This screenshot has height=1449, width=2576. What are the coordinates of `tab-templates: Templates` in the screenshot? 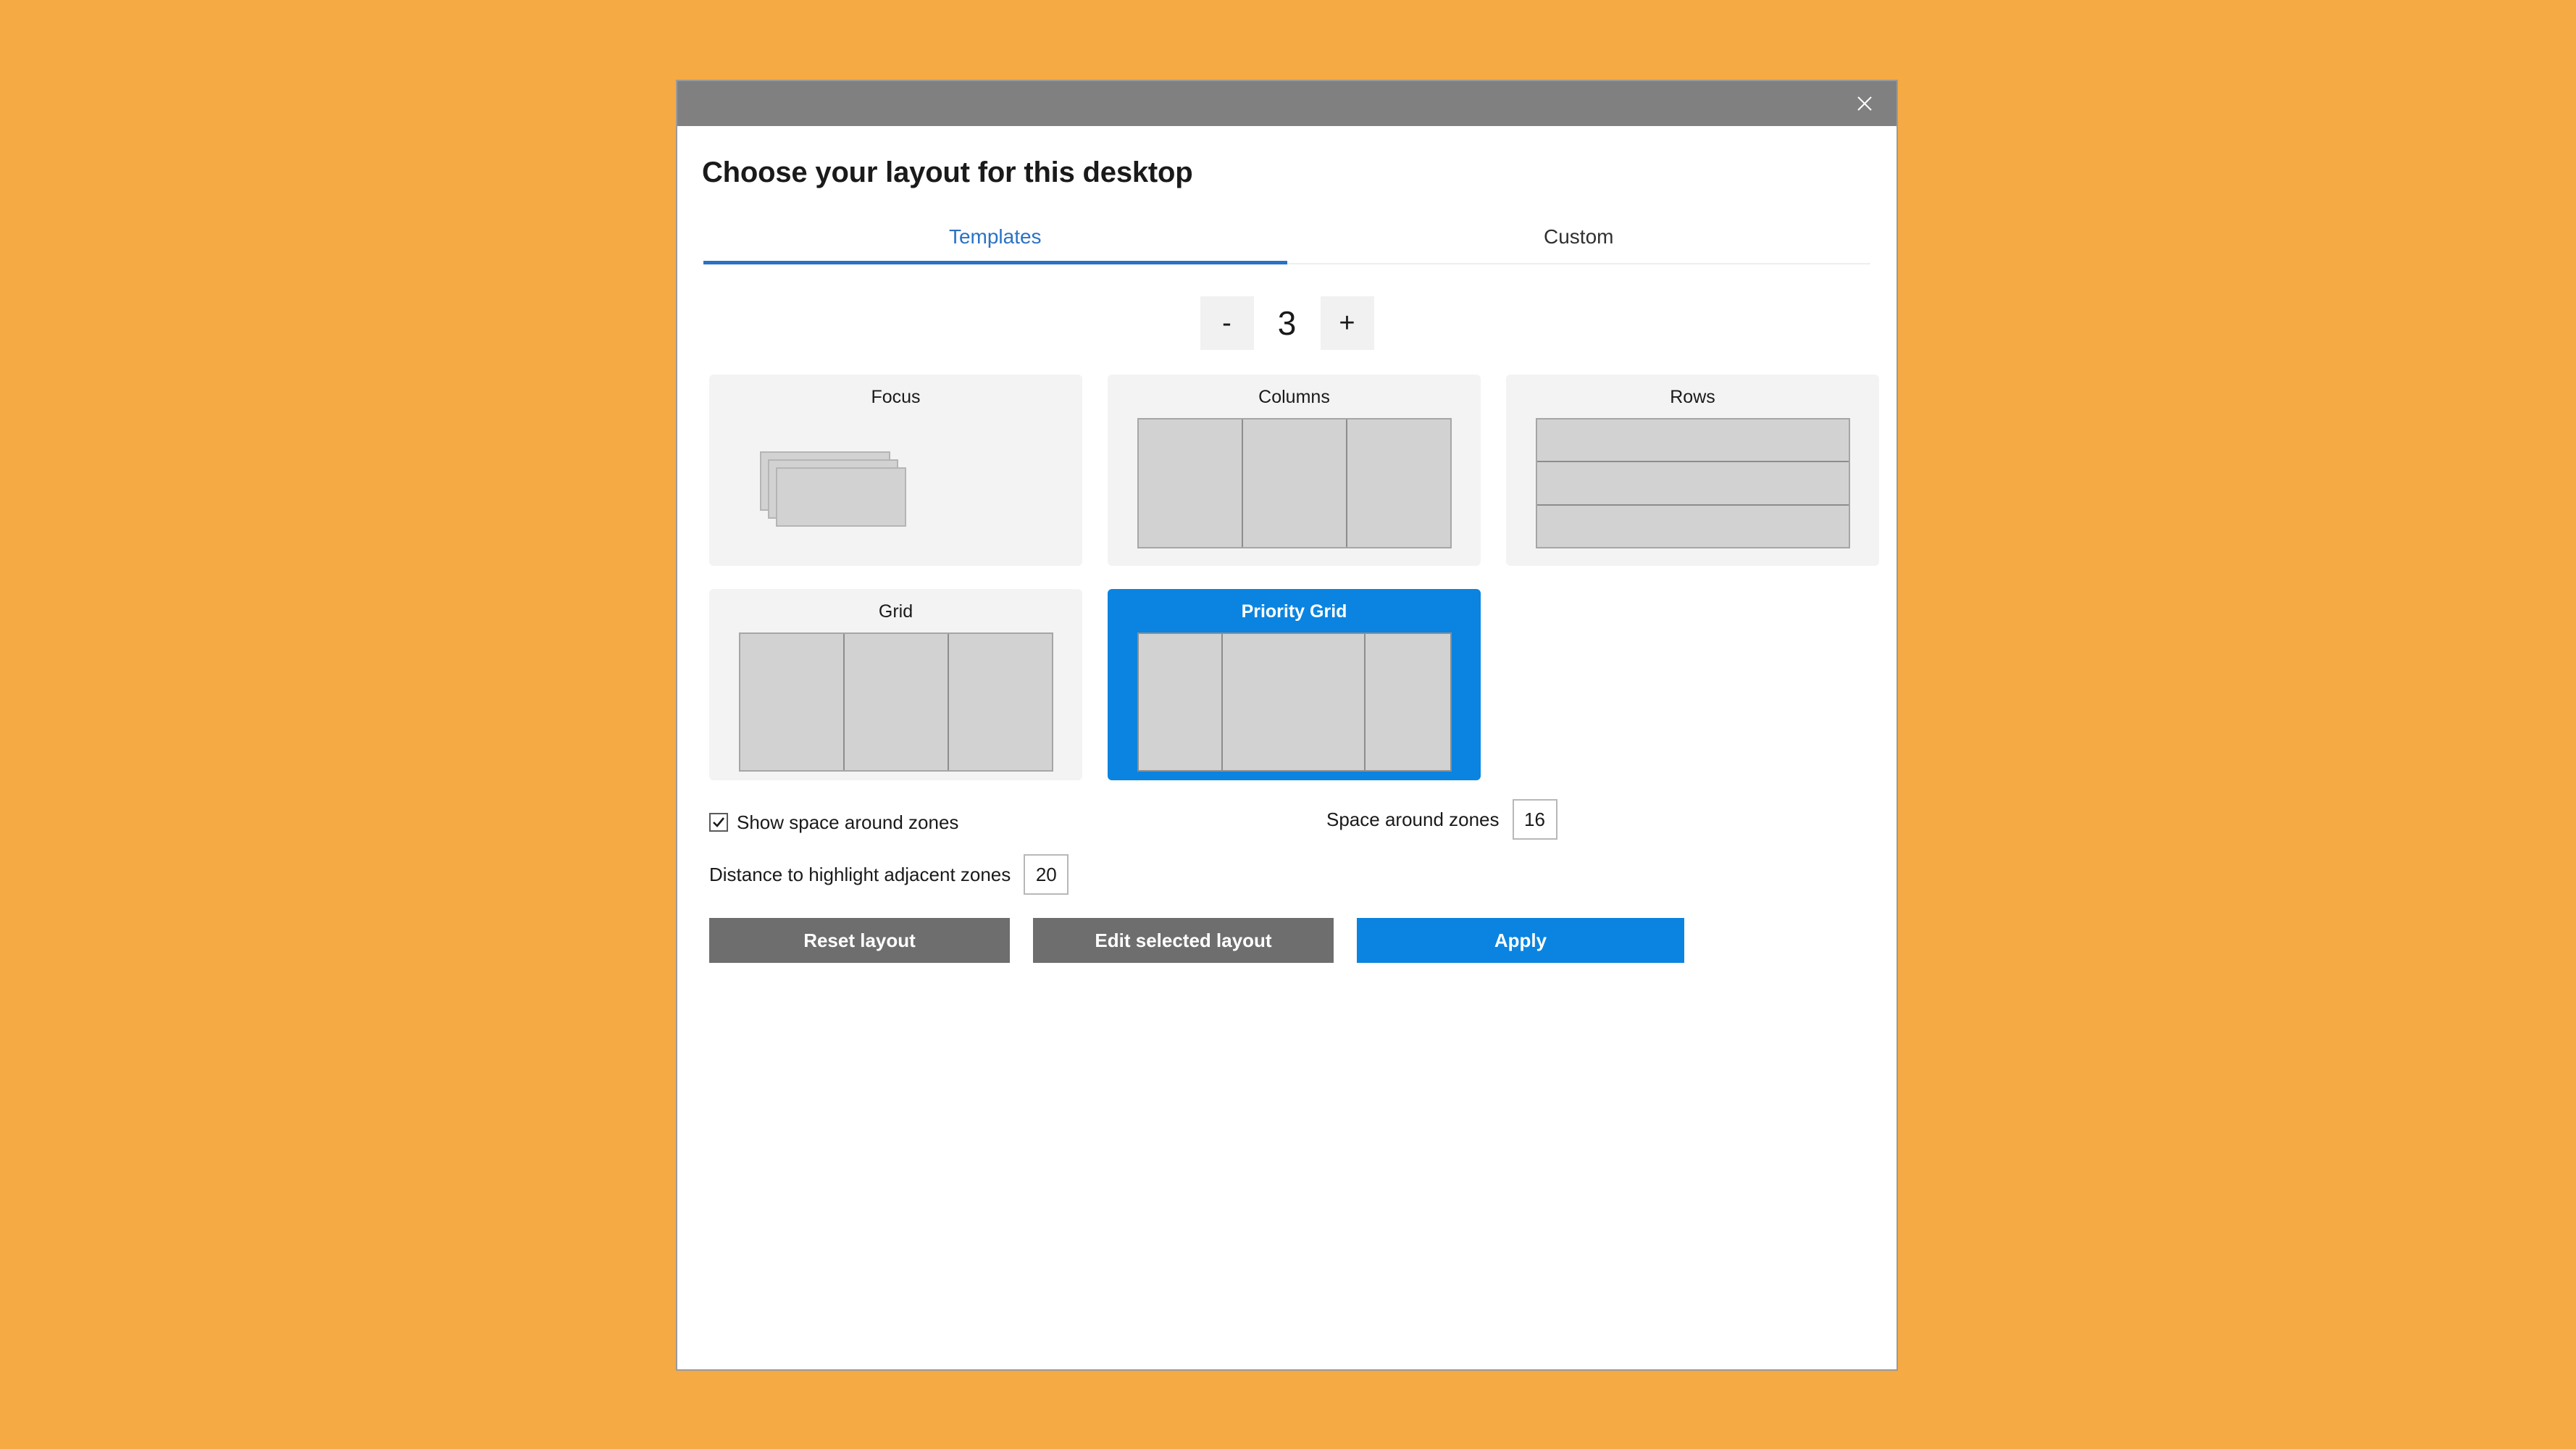 It's located at (995, 241).